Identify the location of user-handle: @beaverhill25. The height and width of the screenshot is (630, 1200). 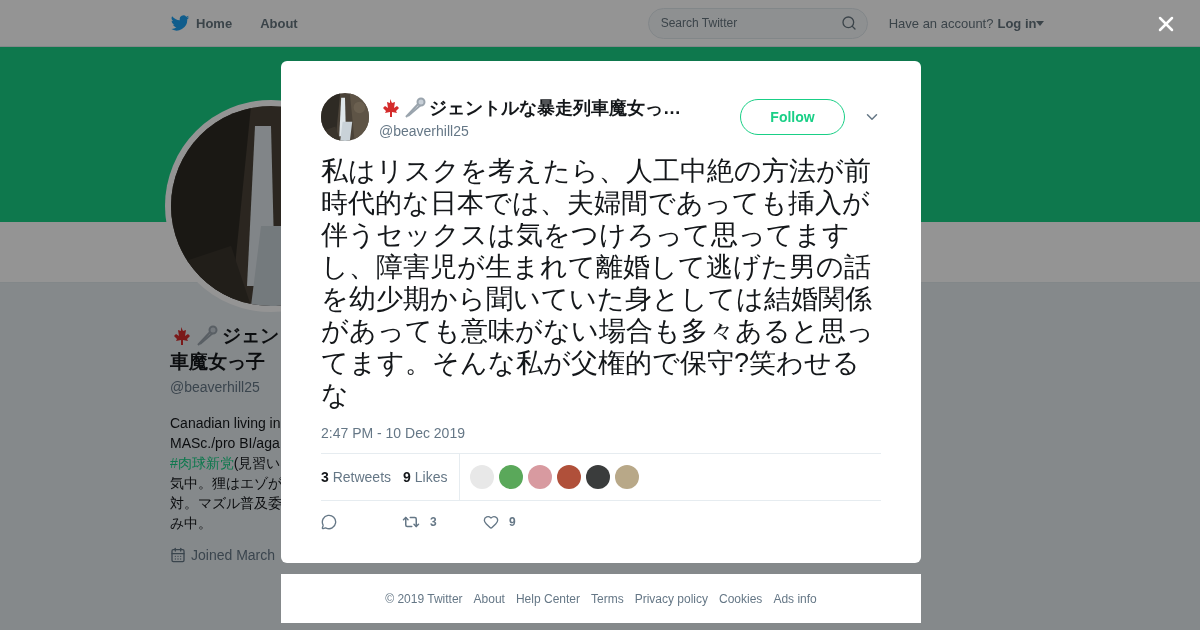
(424, 130).